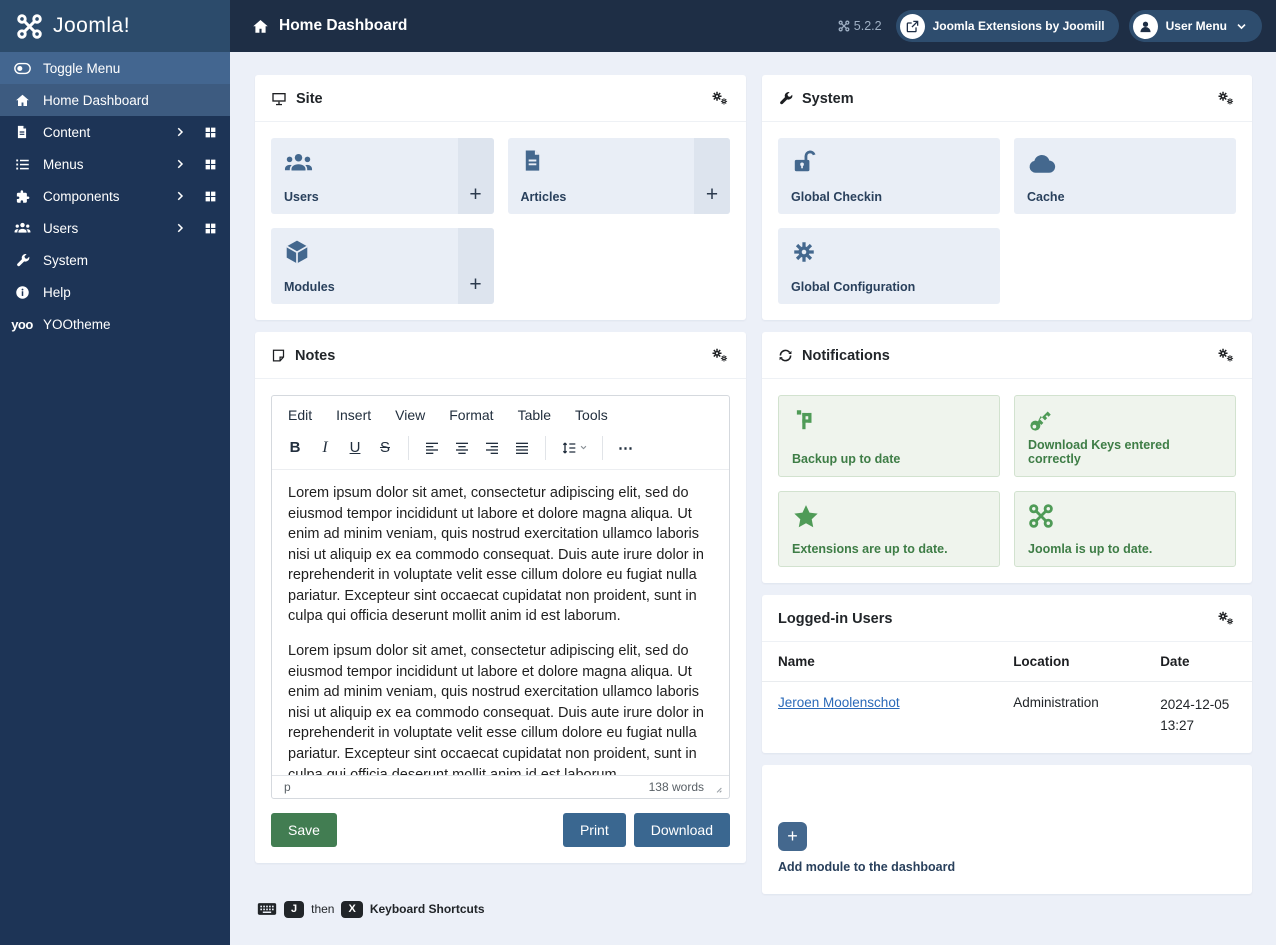  What do you see at coordinates (716, 787) in the screenshot?
I see `resize-handle-icon` at bounding box center [716, 787].